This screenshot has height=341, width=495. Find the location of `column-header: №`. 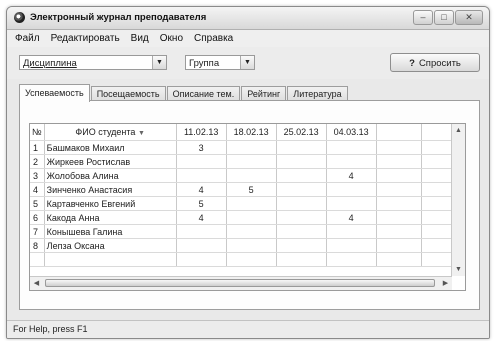

column-header: № is located at coordinates (37, 132).